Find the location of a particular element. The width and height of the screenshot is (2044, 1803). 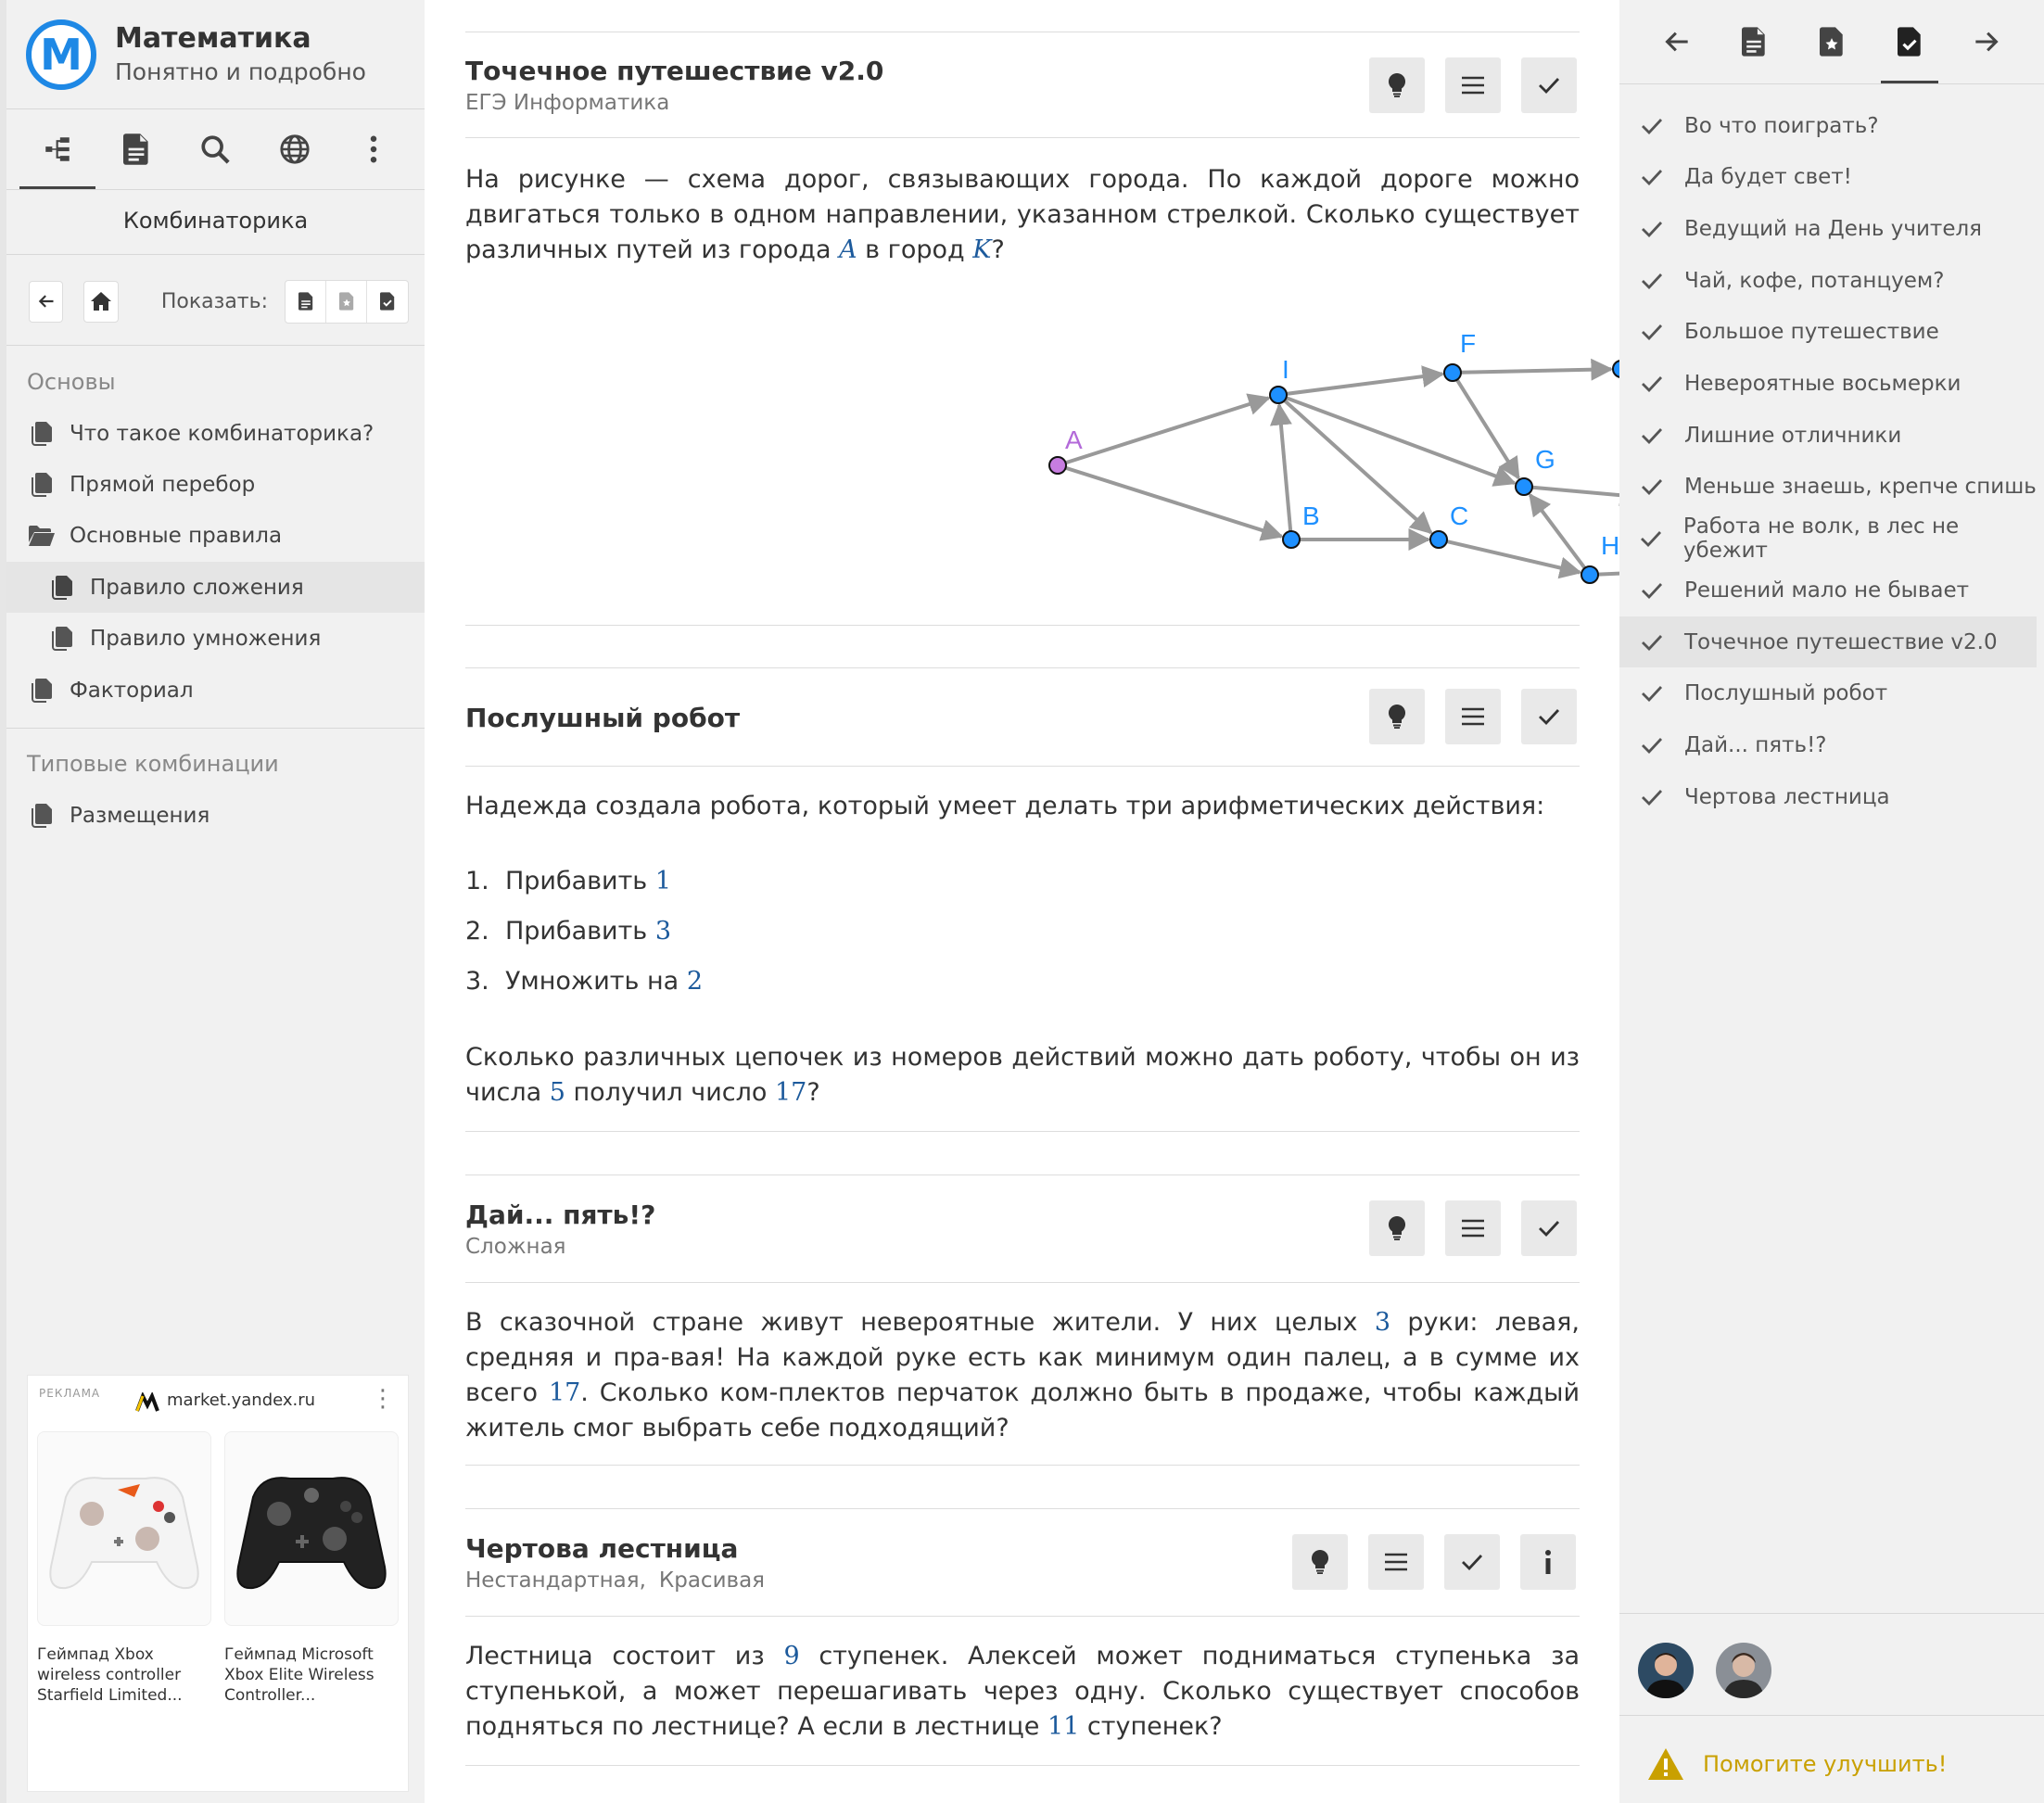

task-tags: Сложная is located at coordinates (522, 1247).